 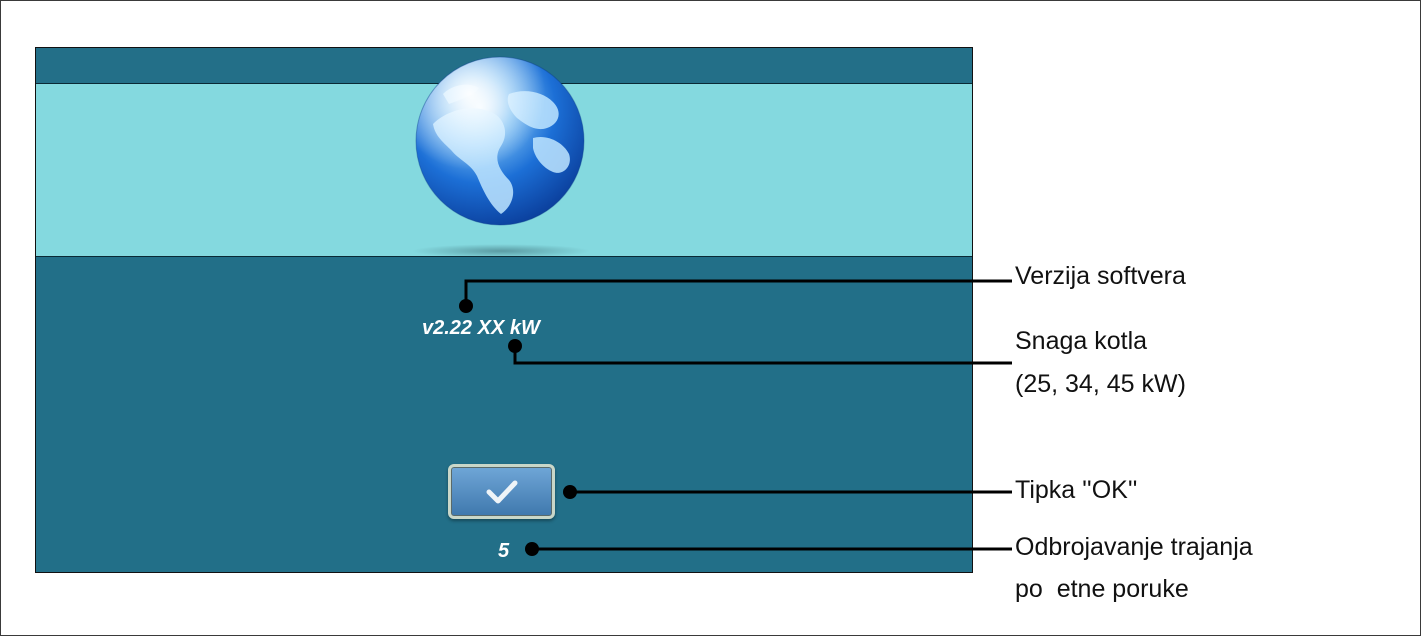 What do you see at coordinates (515, 346) in the screenshot?
I see `power-dot` at bounding box center [515, 346].